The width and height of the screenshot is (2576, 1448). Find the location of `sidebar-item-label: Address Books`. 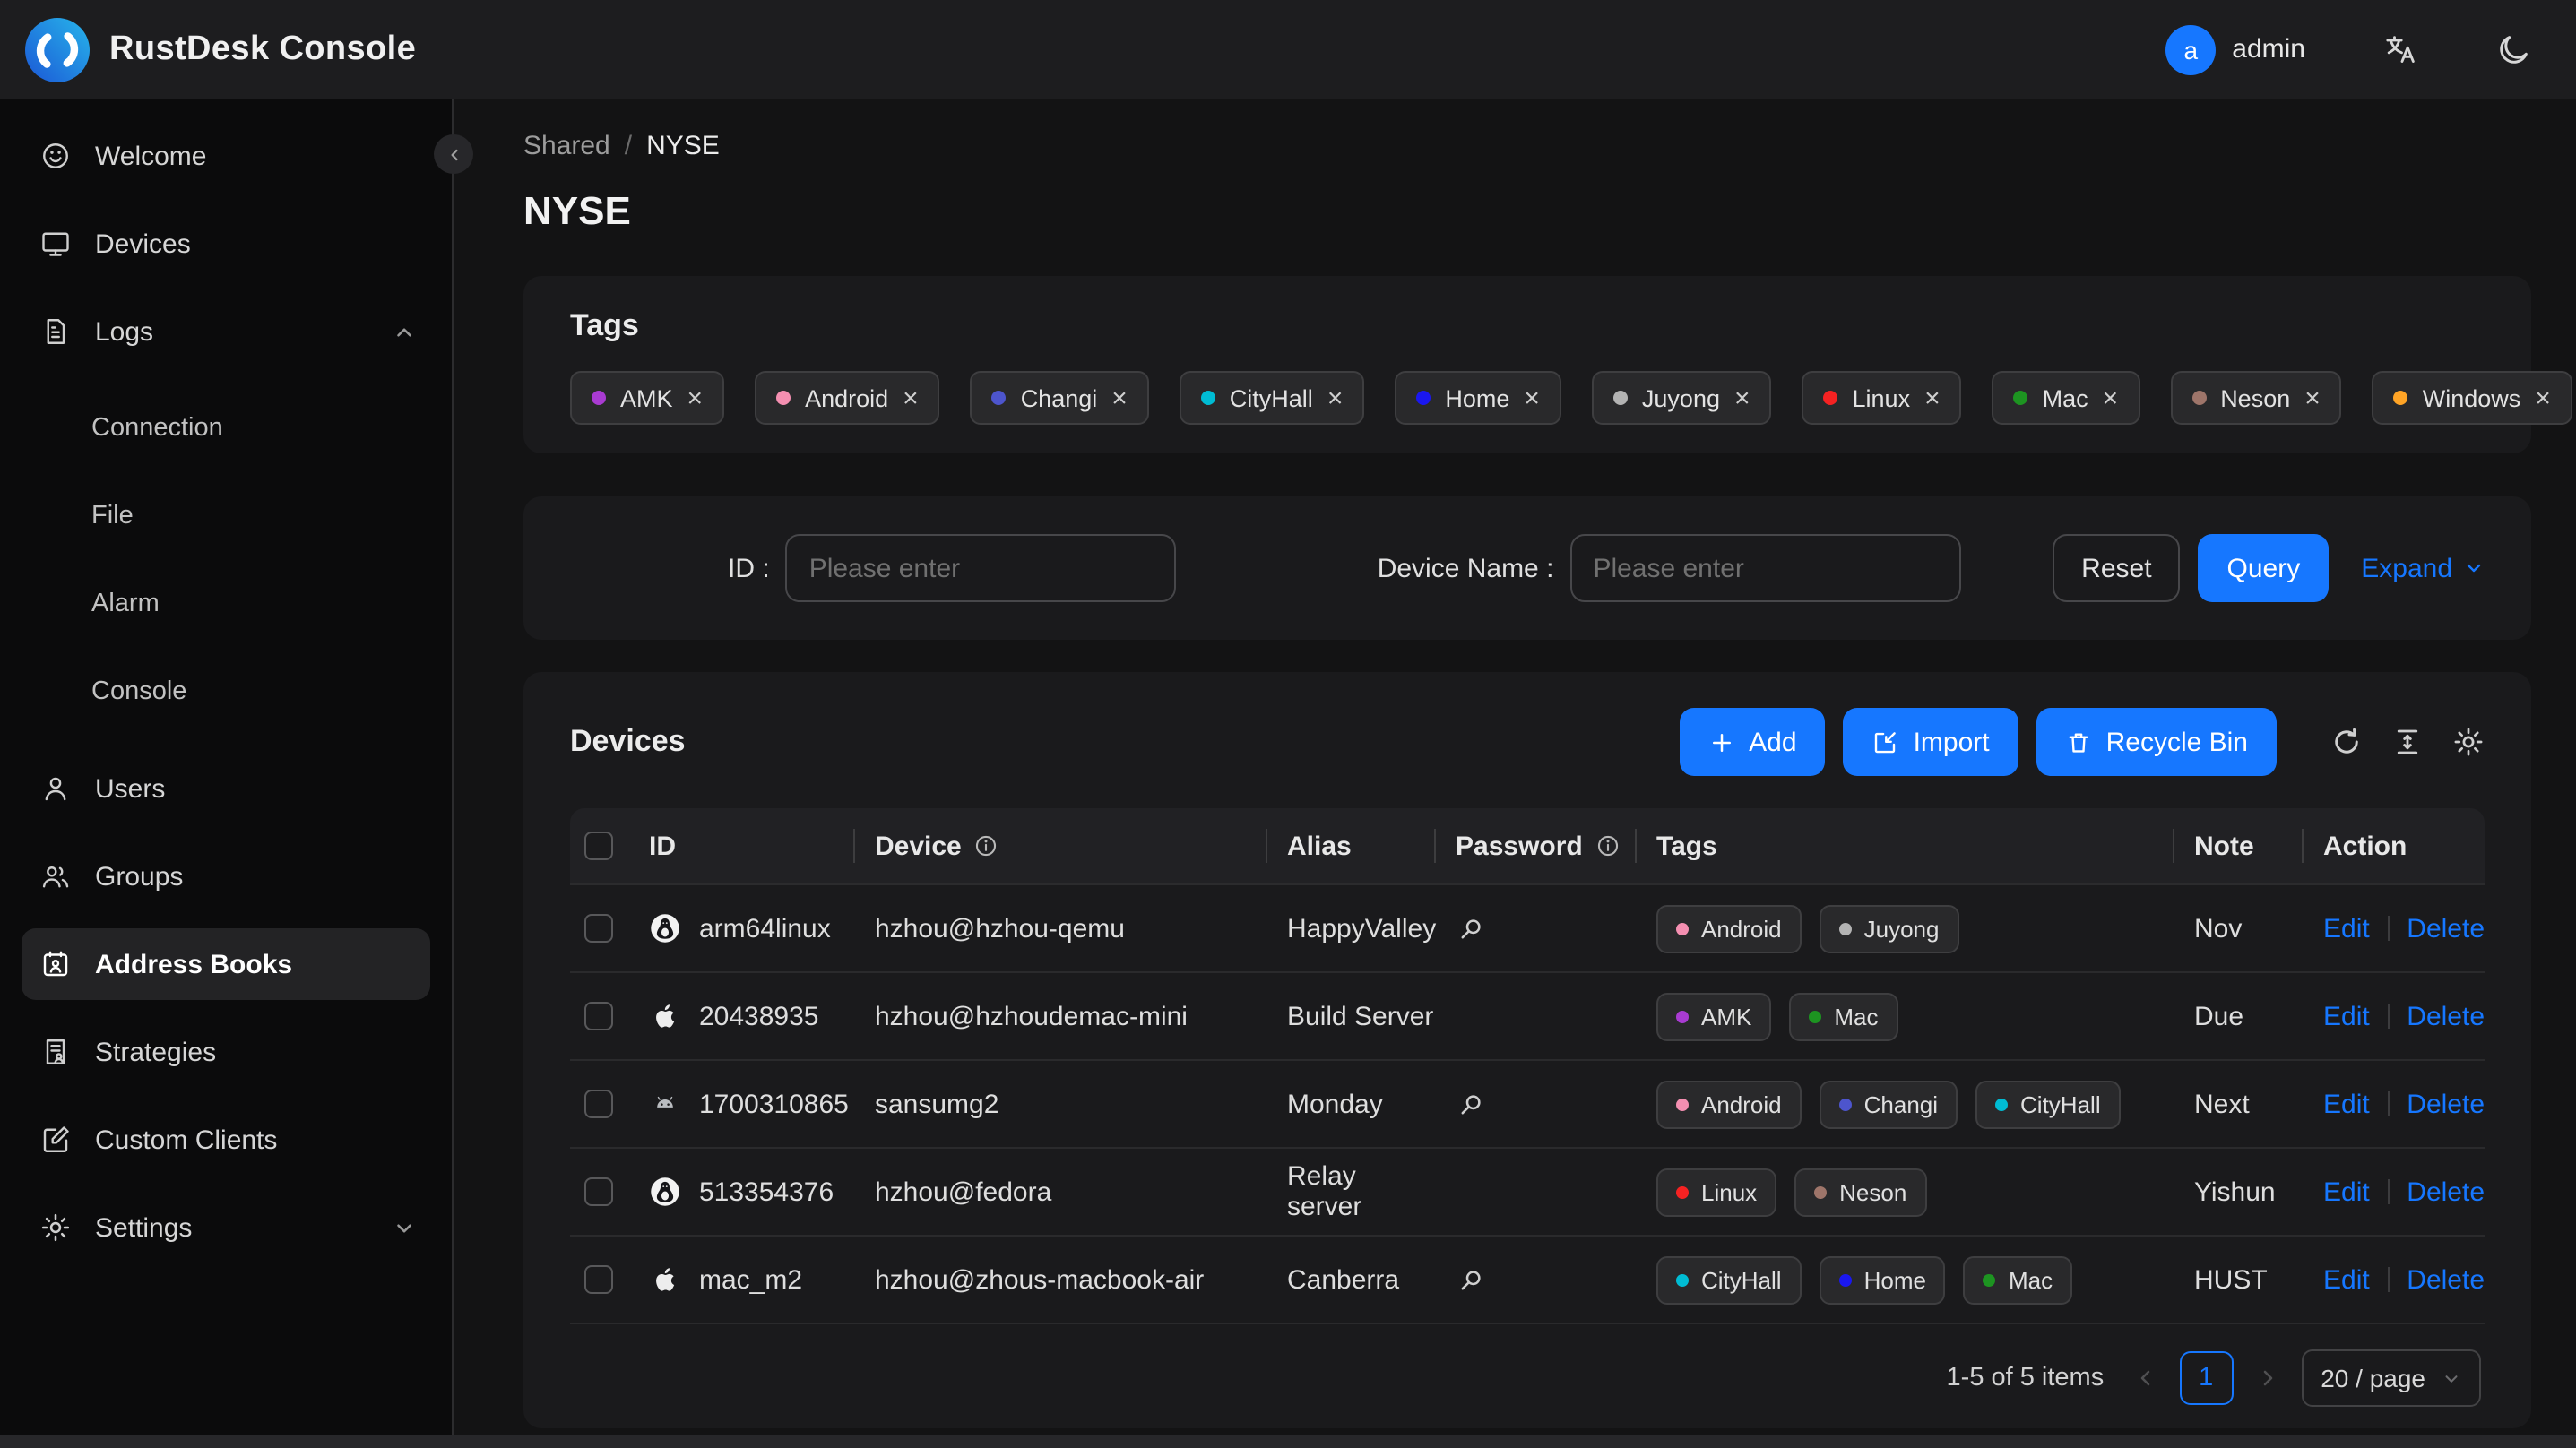

sidebar-item-label: Address Books is located at coordinates (194, 964).